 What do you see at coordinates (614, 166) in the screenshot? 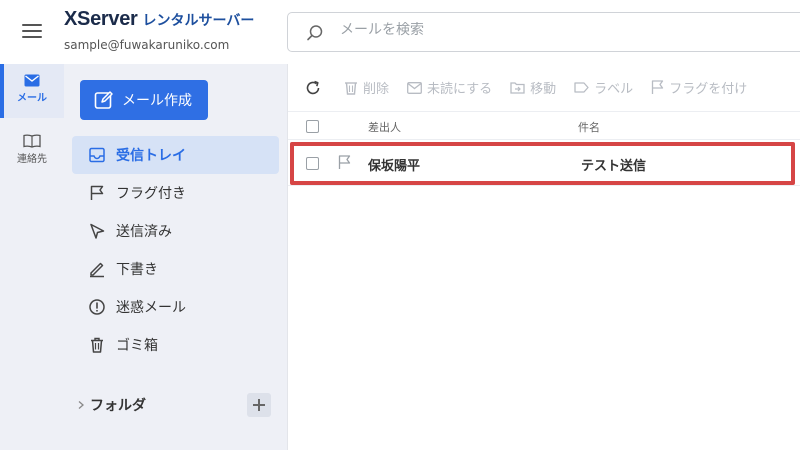
I see `mail-subject: テスト送信` at bounding box center [614, 166].